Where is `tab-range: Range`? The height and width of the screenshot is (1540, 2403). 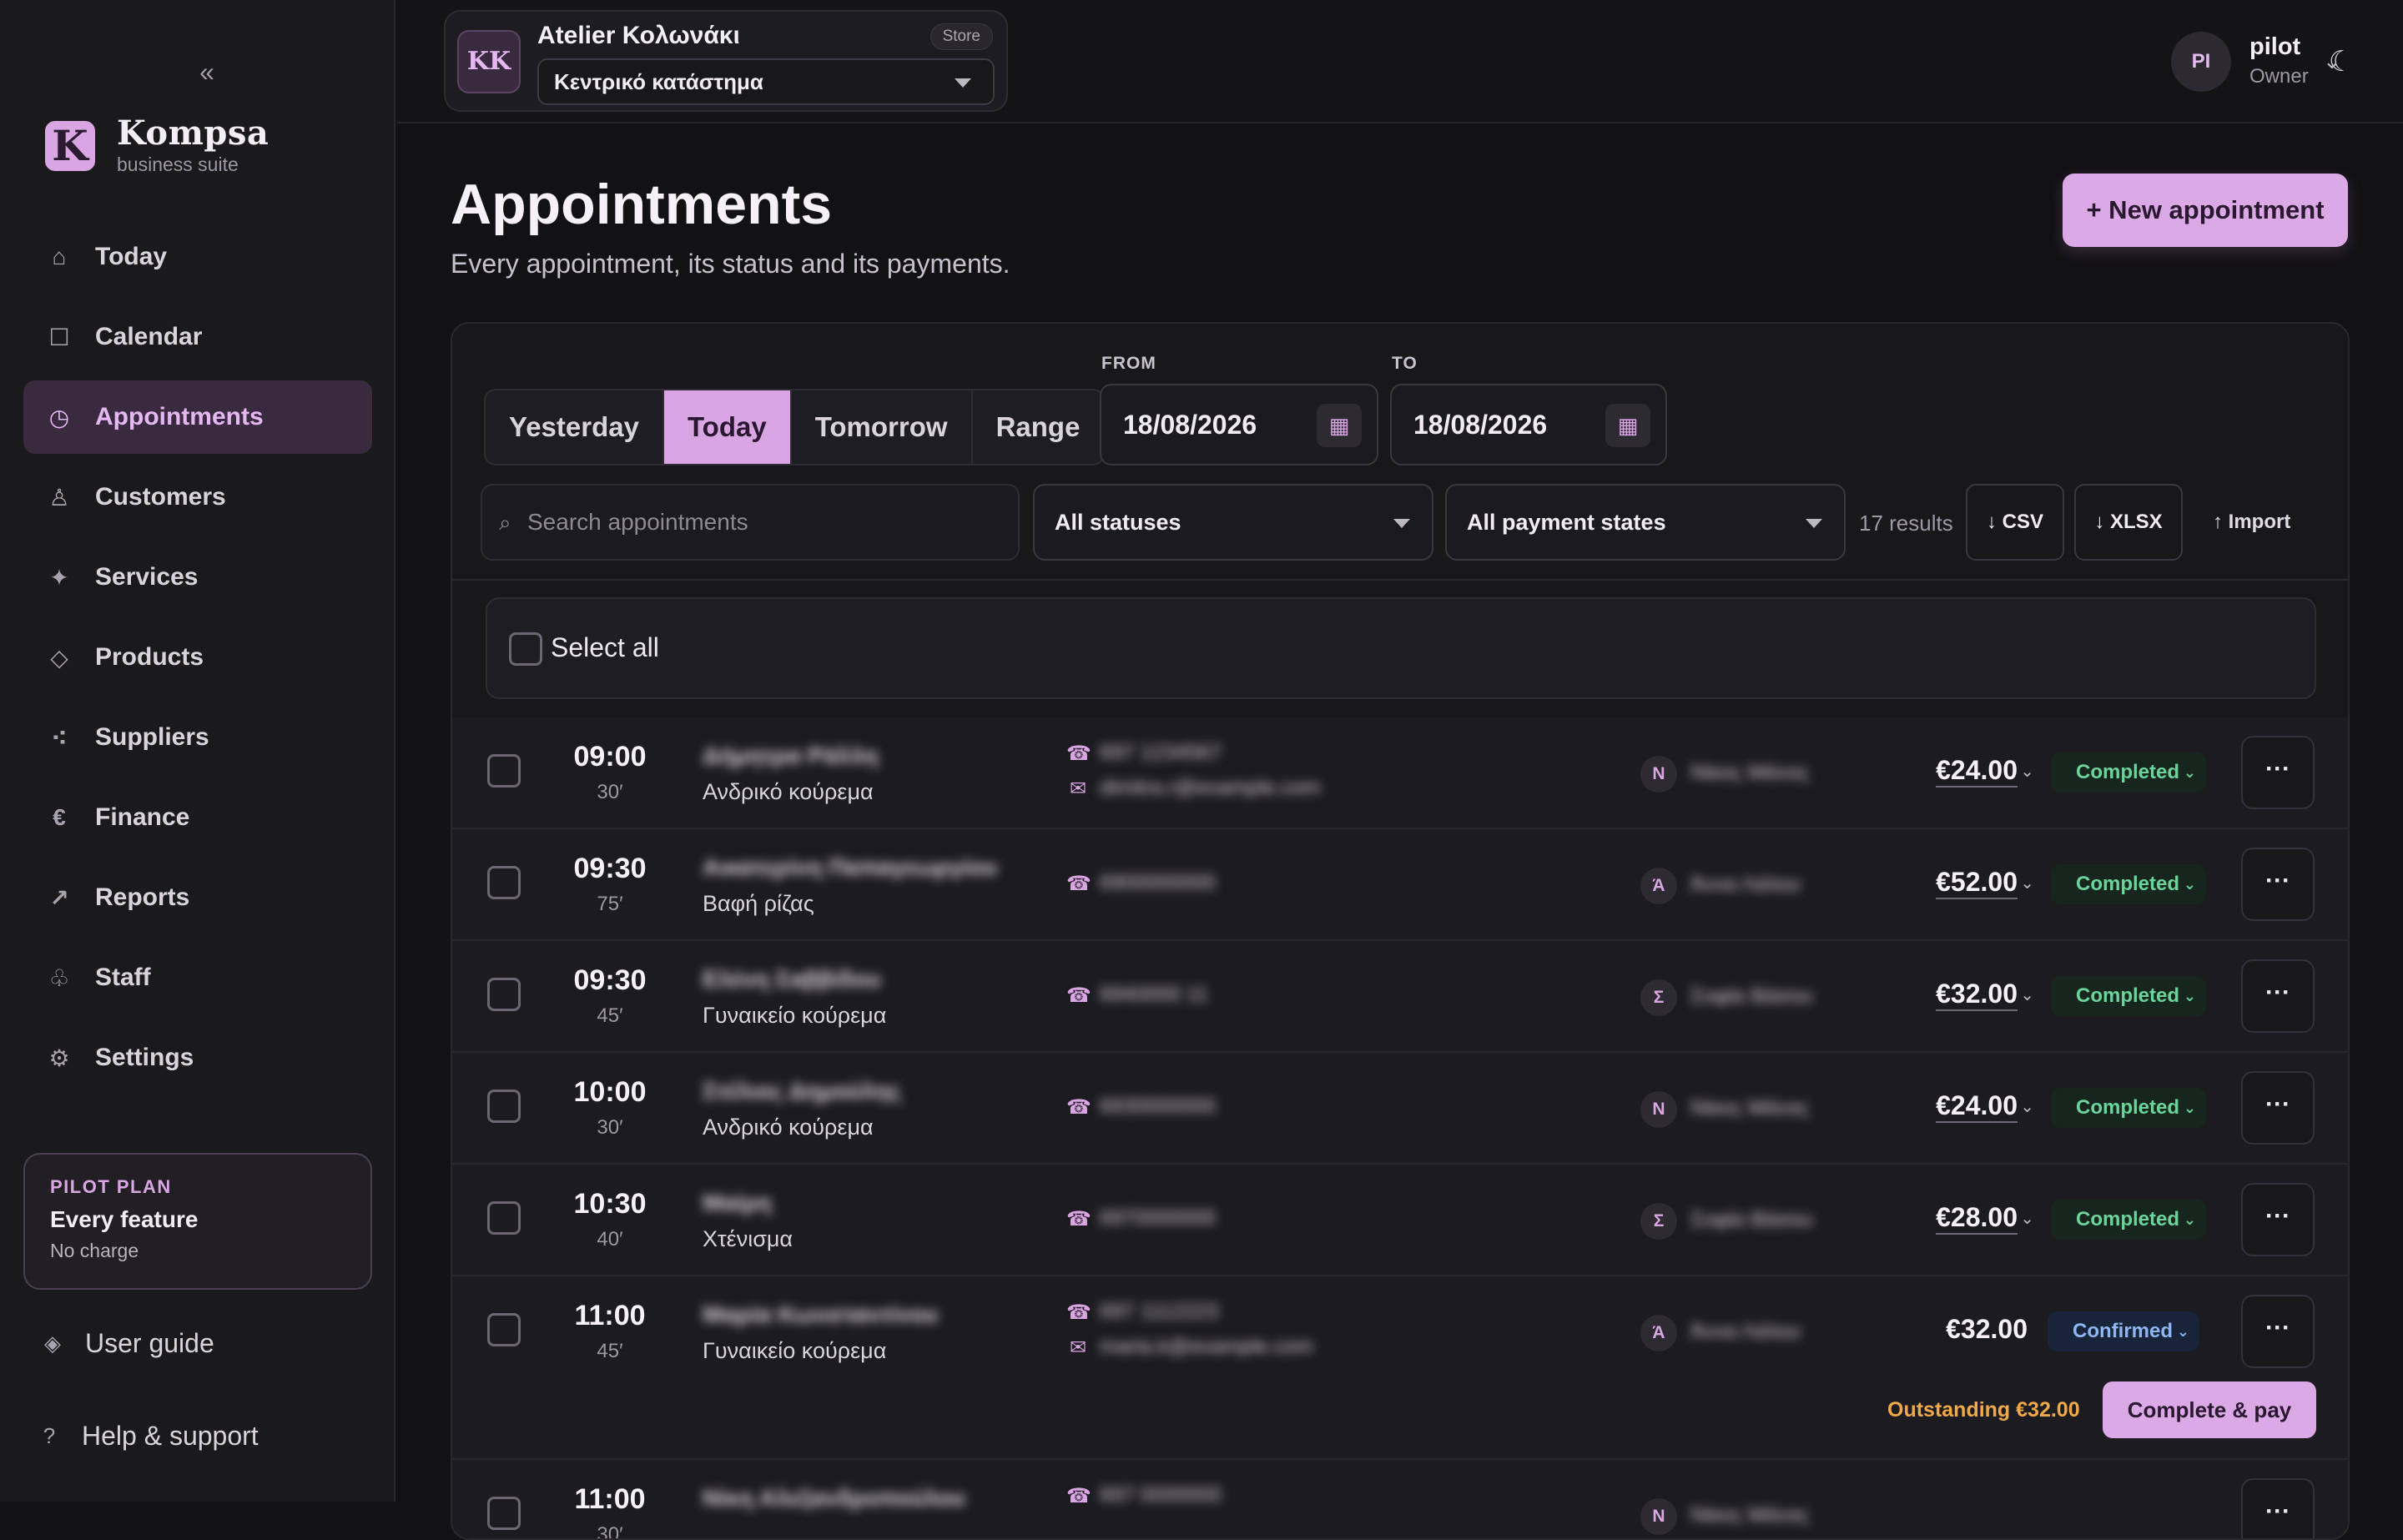 tab-range: Range is located at coordinates (1038, 427).